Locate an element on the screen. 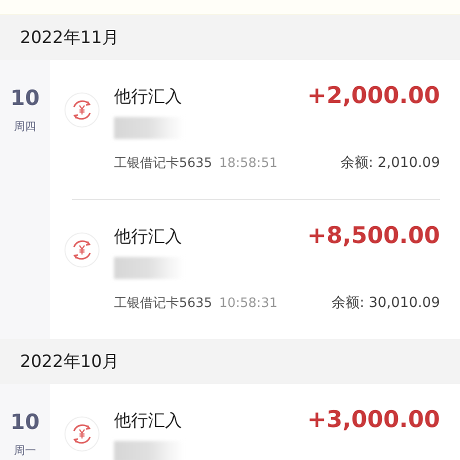 Image resolution: width=460 pixels, height=460 pixels. transaction-amount: +2,000.00 is located at coordinates (373, 96).